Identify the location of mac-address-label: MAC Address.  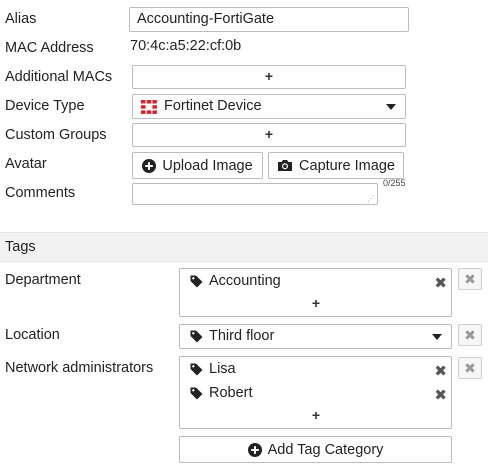
(49, 48).